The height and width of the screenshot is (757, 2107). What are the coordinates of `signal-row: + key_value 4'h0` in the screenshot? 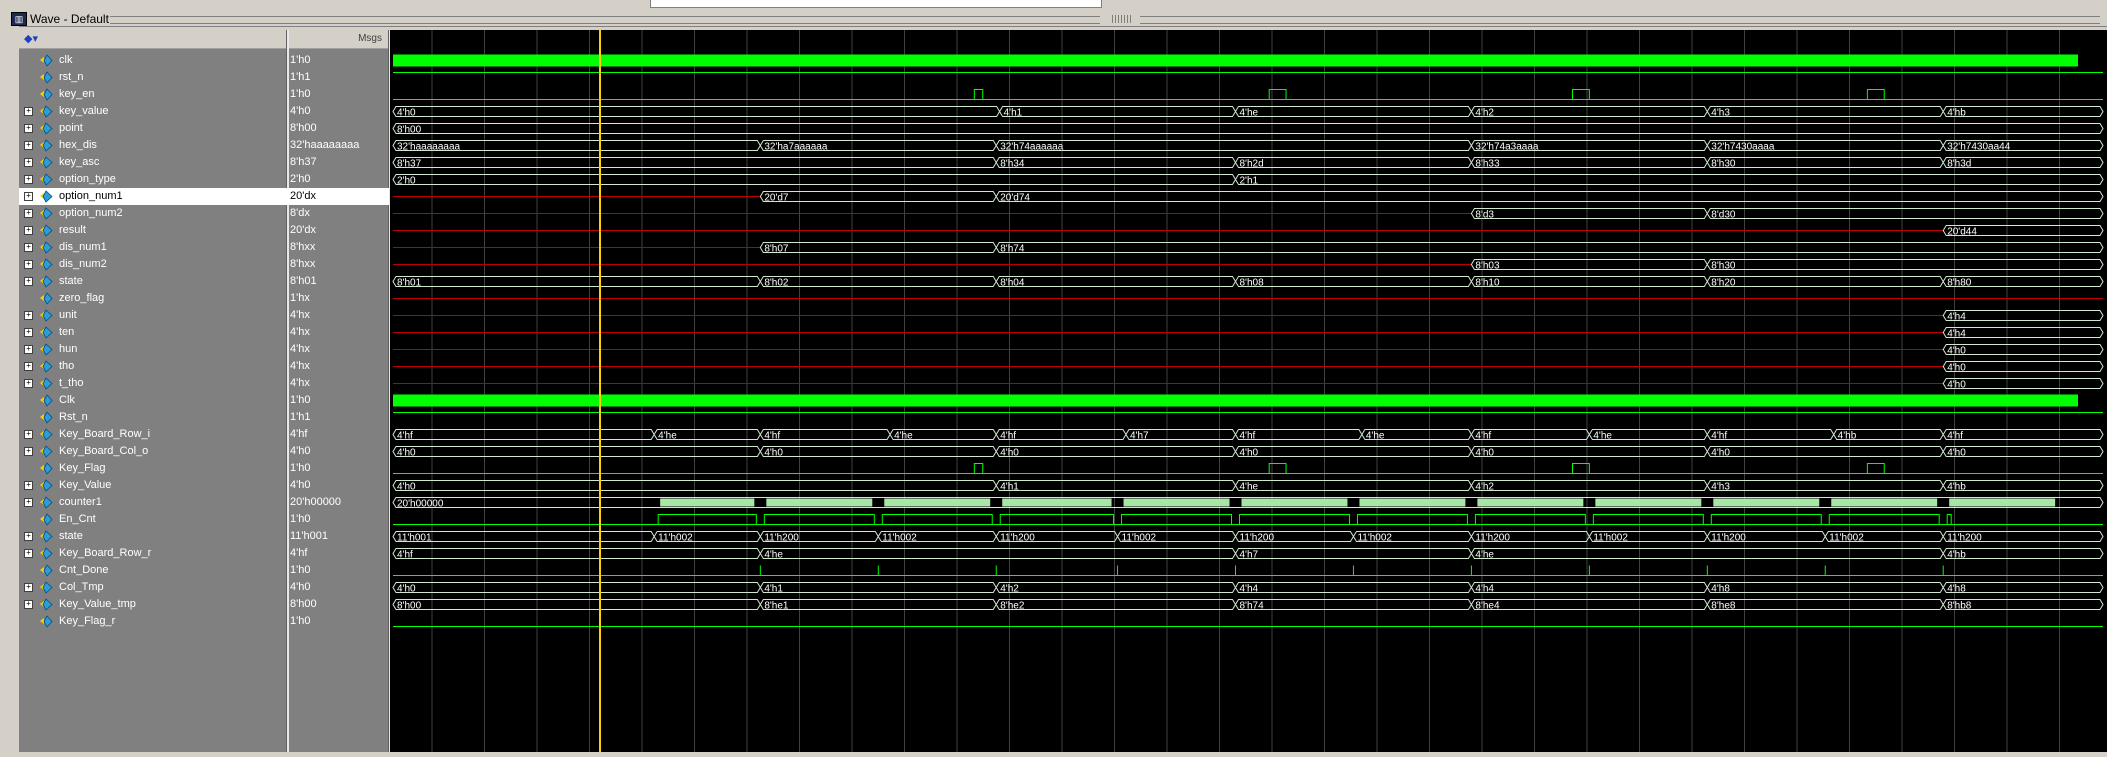 It's located at (204, 111).